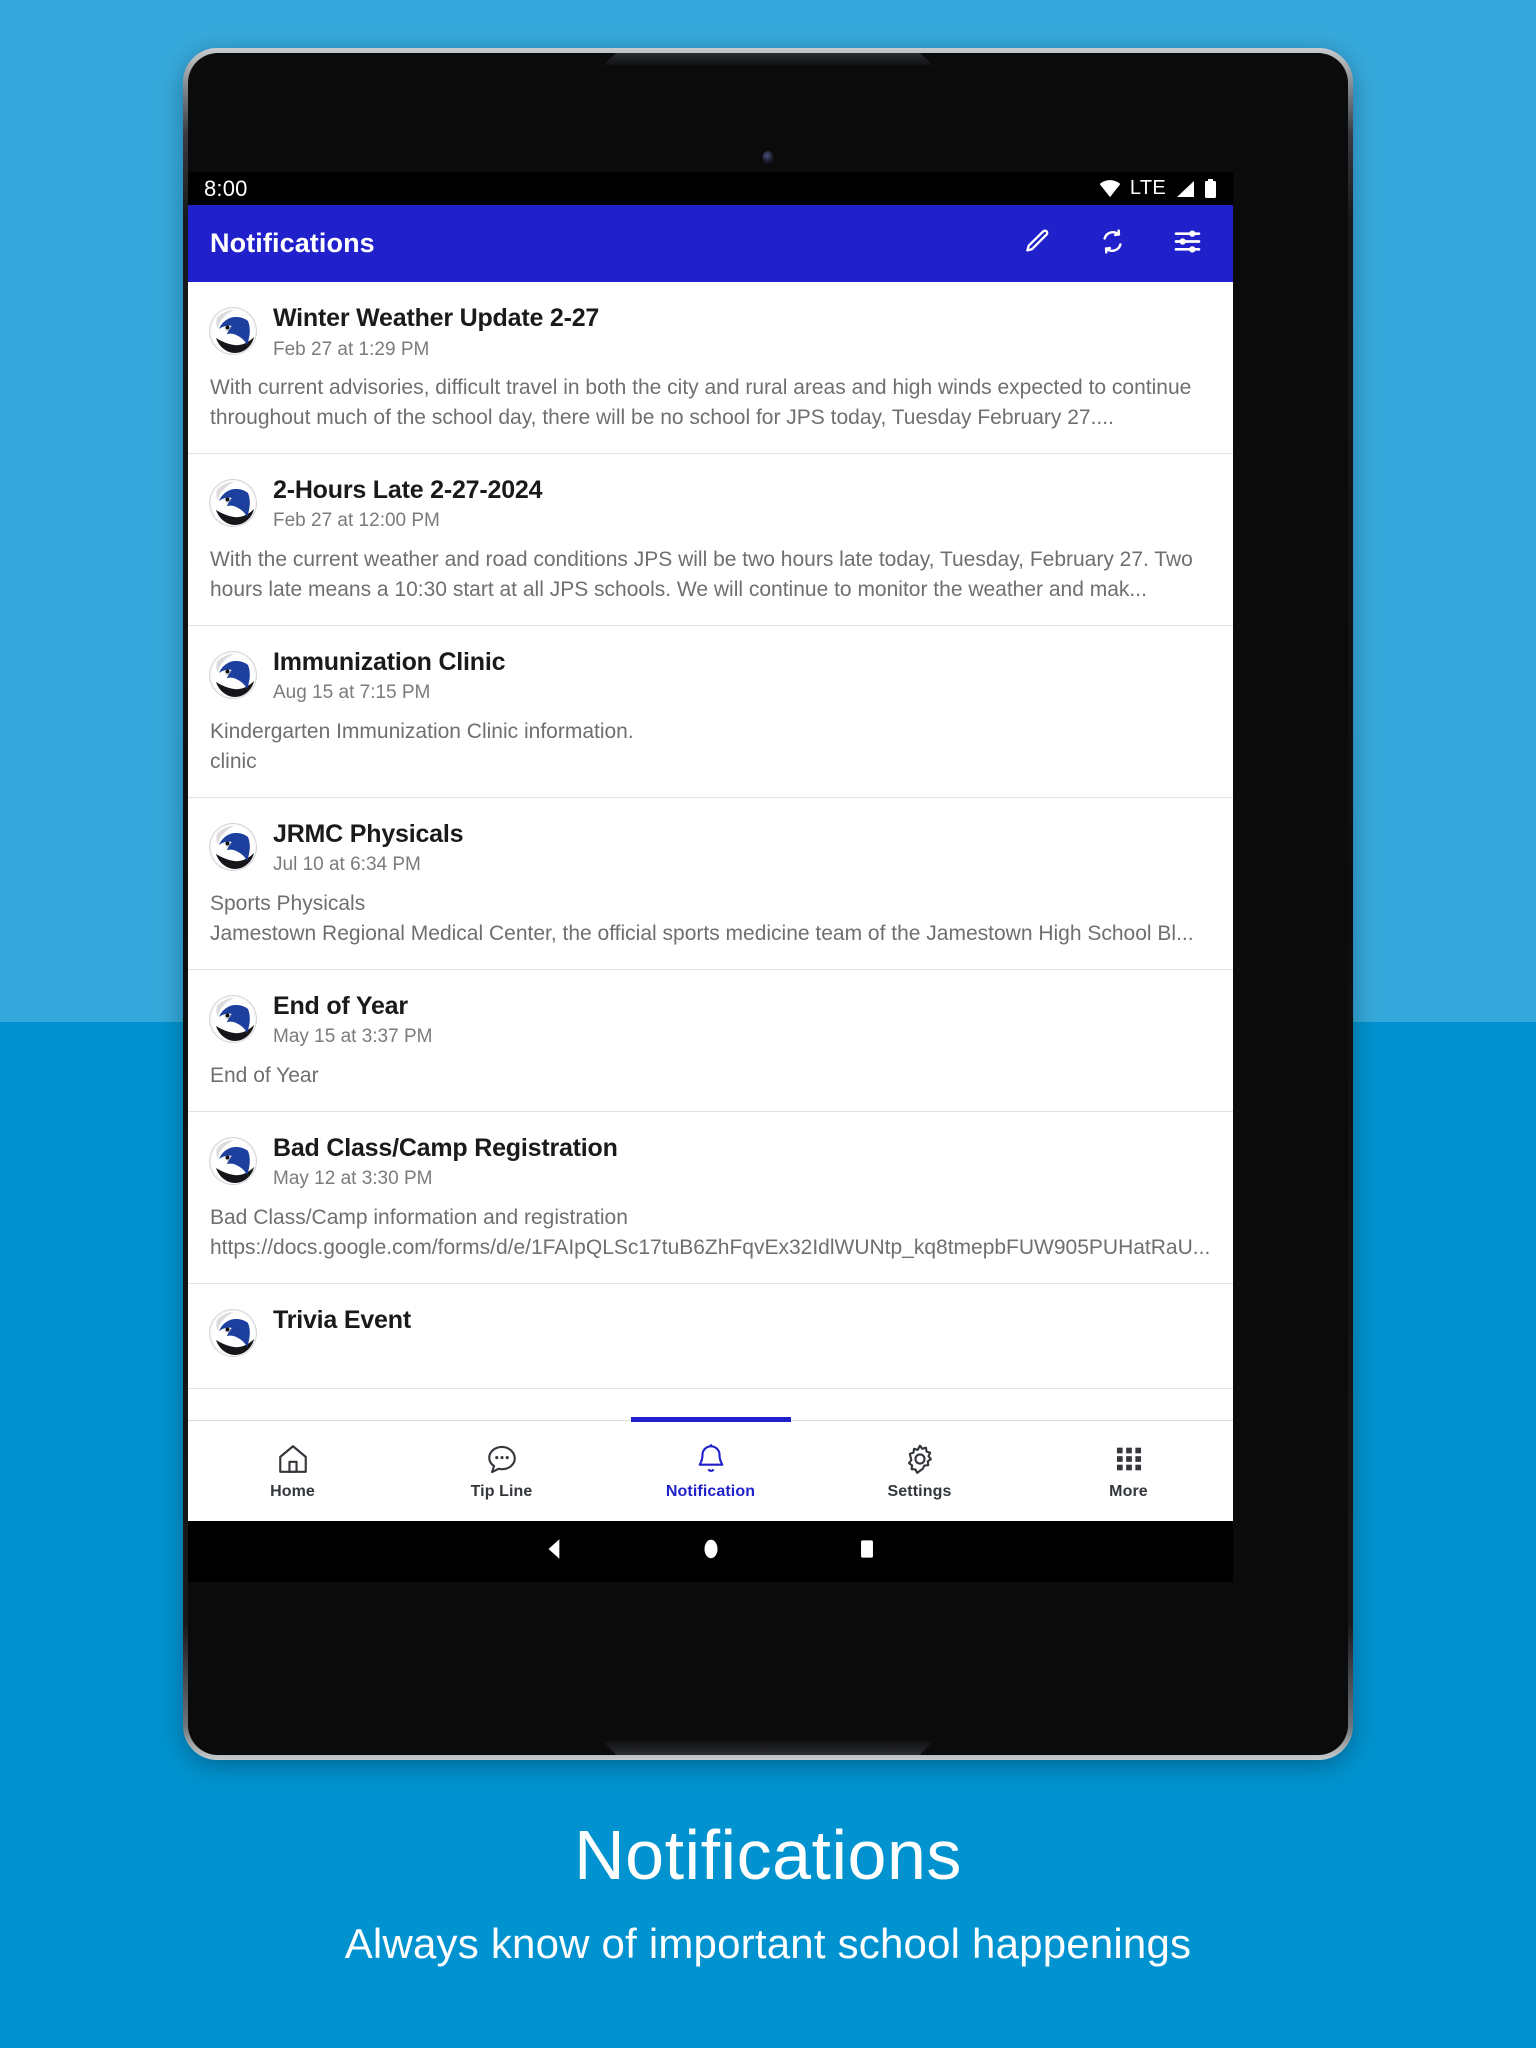 The width and height of the screenshot is (1536, 2048). I want to click on notification-body: End of Year, so click(264, 1075).